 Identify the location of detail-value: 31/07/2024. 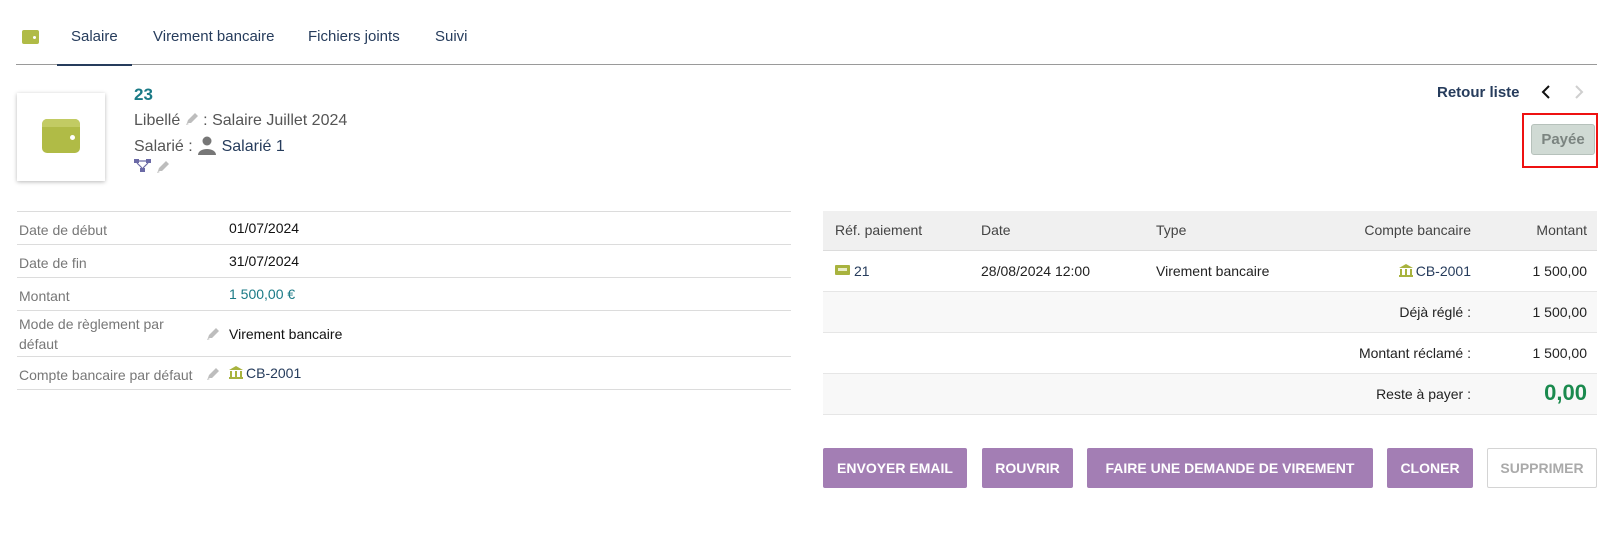
(264, 261).